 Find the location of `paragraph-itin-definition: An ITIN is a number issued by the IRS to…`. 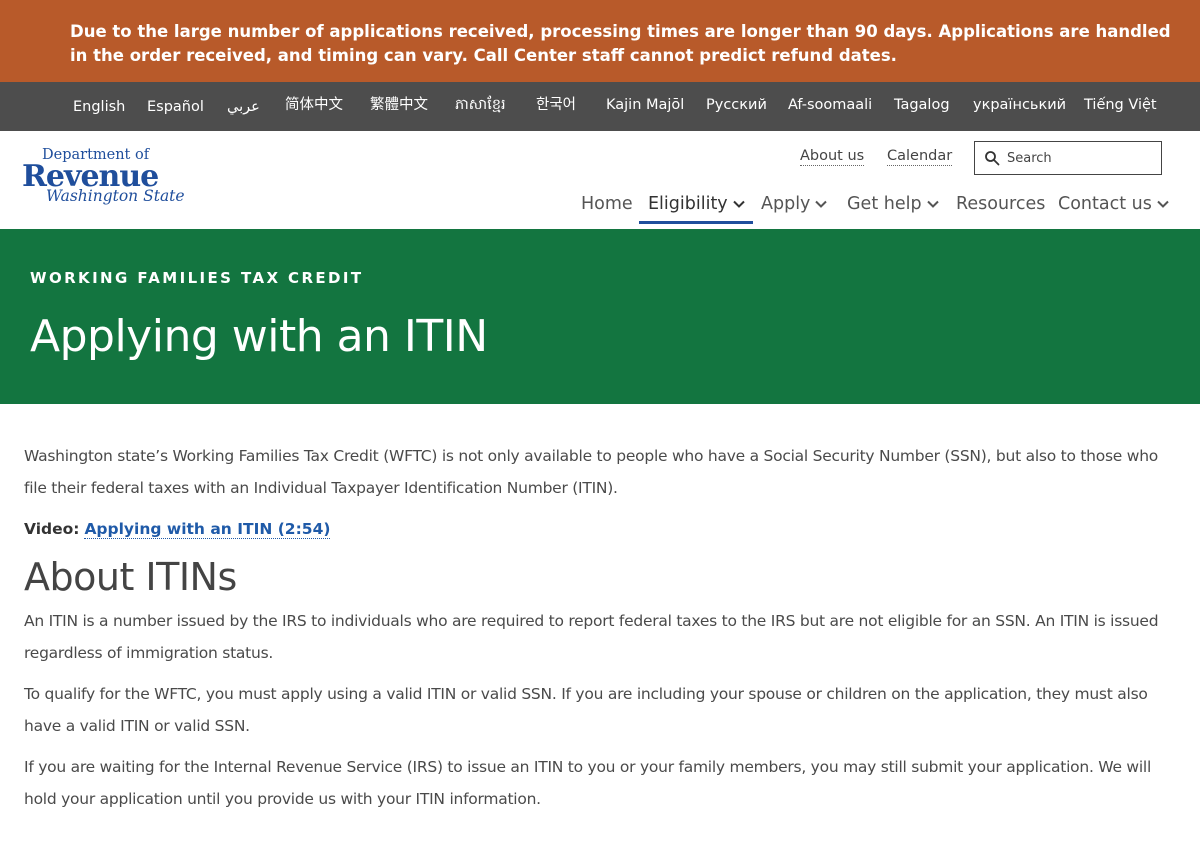

paragraph-itin-definition: An ITIN is a number issued by the IRS to… is located at coordinates (591, 637).